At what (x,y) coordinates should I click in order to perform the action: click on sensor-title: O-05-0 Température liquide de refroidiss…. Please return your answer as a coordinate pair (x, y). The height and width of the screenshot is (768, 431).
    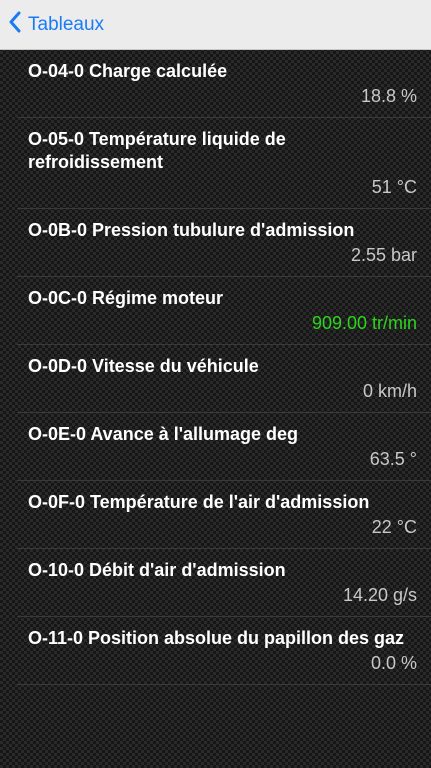
    Looking at the image, I should click on (157, 150).